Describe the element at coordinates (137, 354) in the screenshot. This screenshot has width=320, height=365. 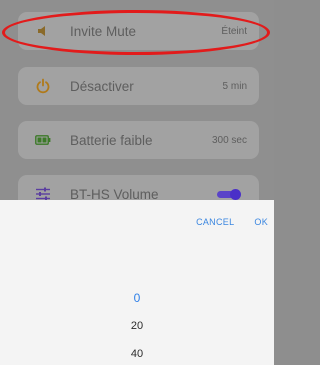
I see `picker-option: 40` at that location.